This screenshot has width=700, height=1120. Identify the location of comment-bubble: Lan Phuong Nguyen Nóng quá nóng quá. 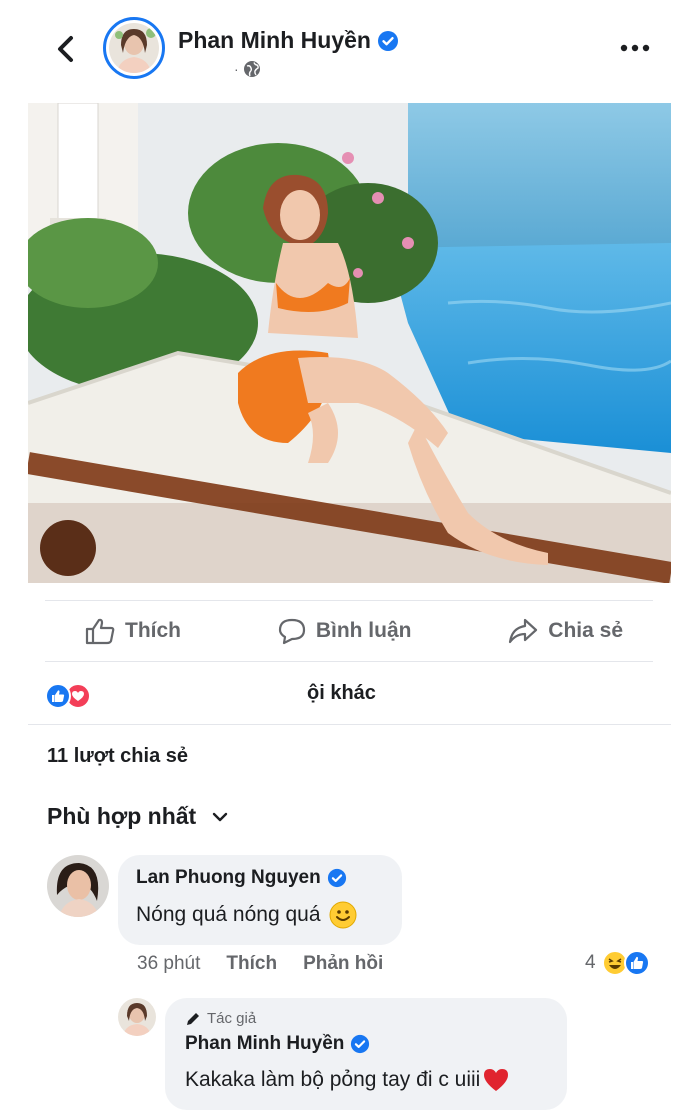
(260, 900).